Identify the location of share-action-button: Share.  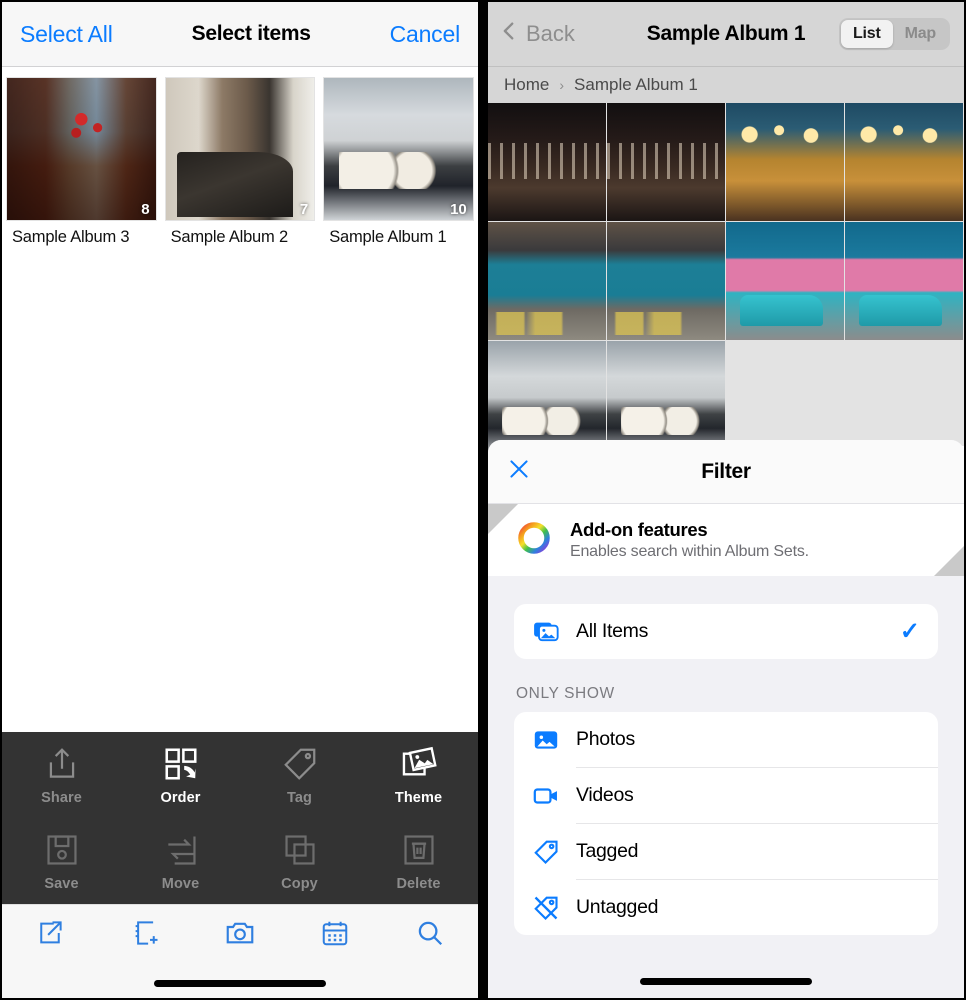
(61, 775).